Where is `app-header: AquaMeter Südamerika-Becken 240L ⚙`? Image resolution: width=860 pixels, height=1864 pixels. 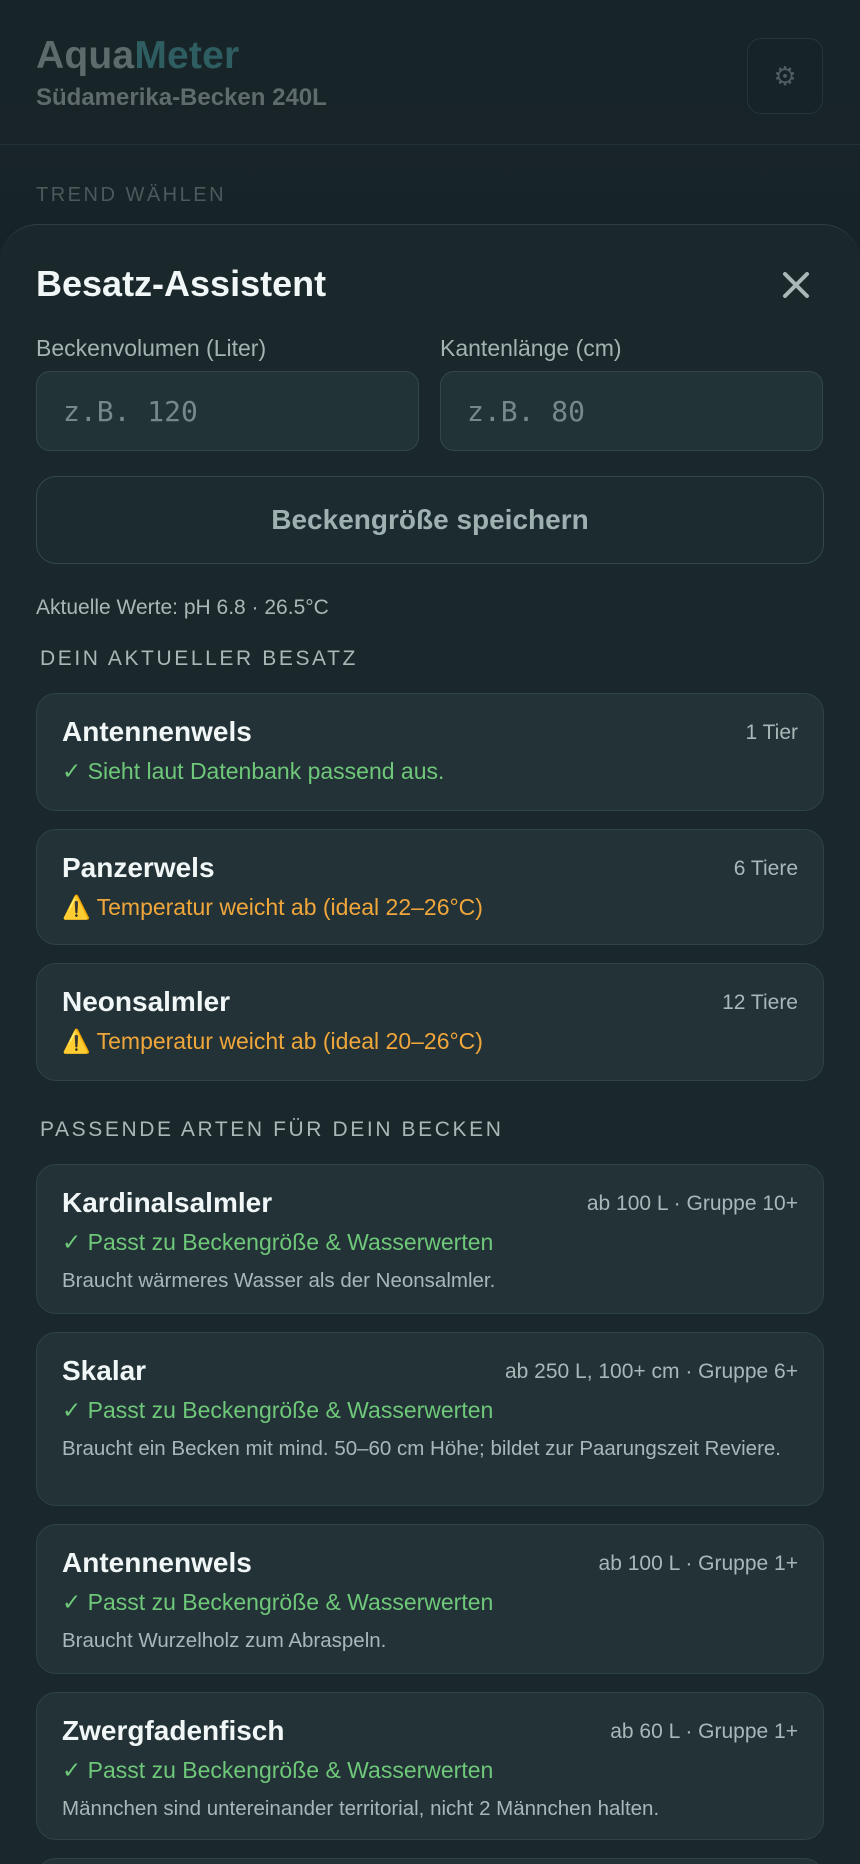
app-header: AquaMeter Südamerika-Becken 240L ⚙ is located at coordinates (430, 72).